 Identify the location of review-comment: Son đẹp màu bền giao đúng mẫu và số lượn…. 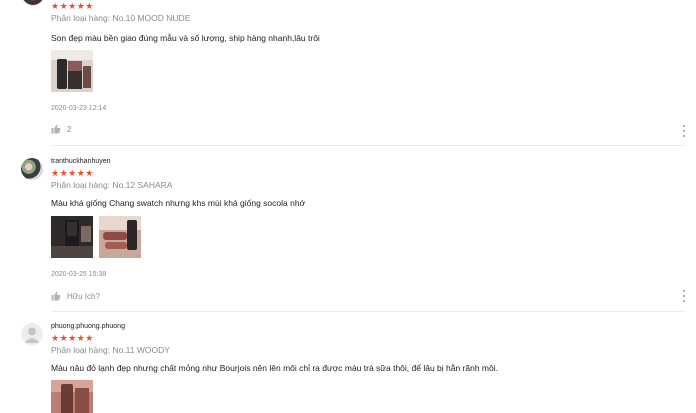
(185, 38).